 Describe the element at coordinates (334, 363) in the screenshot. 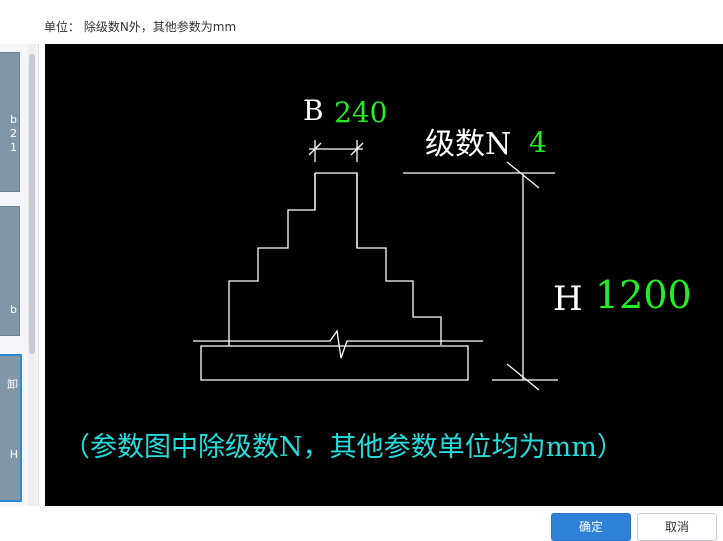

I see `base-slab` at that location.